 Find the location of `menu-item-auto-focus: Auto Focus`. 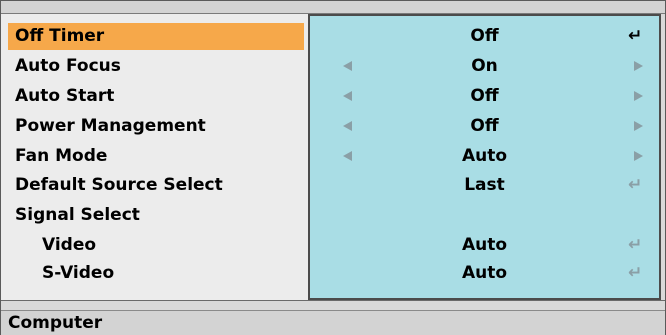

menu-item-auto-focus: Auto Focus is located at coordinates (156, 66).